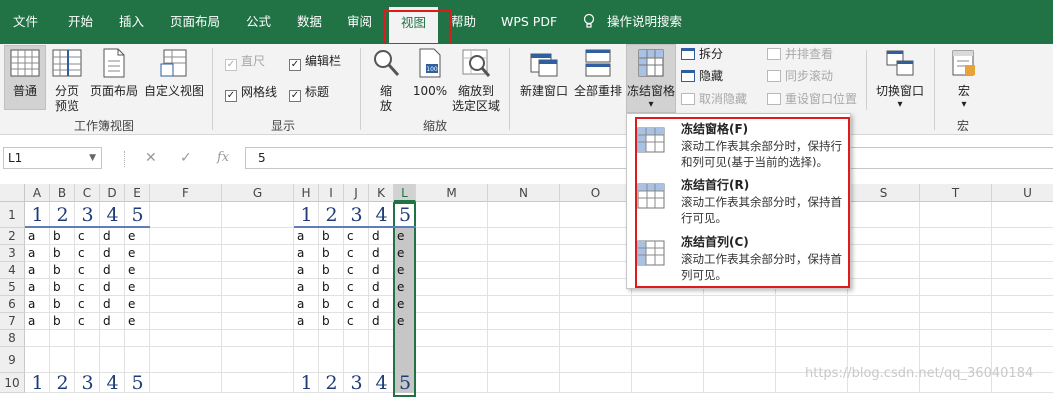  What do you see at coordinates (381, 193) in the screenshot?
I see `column-header: K` at bounding box center [381, 193].